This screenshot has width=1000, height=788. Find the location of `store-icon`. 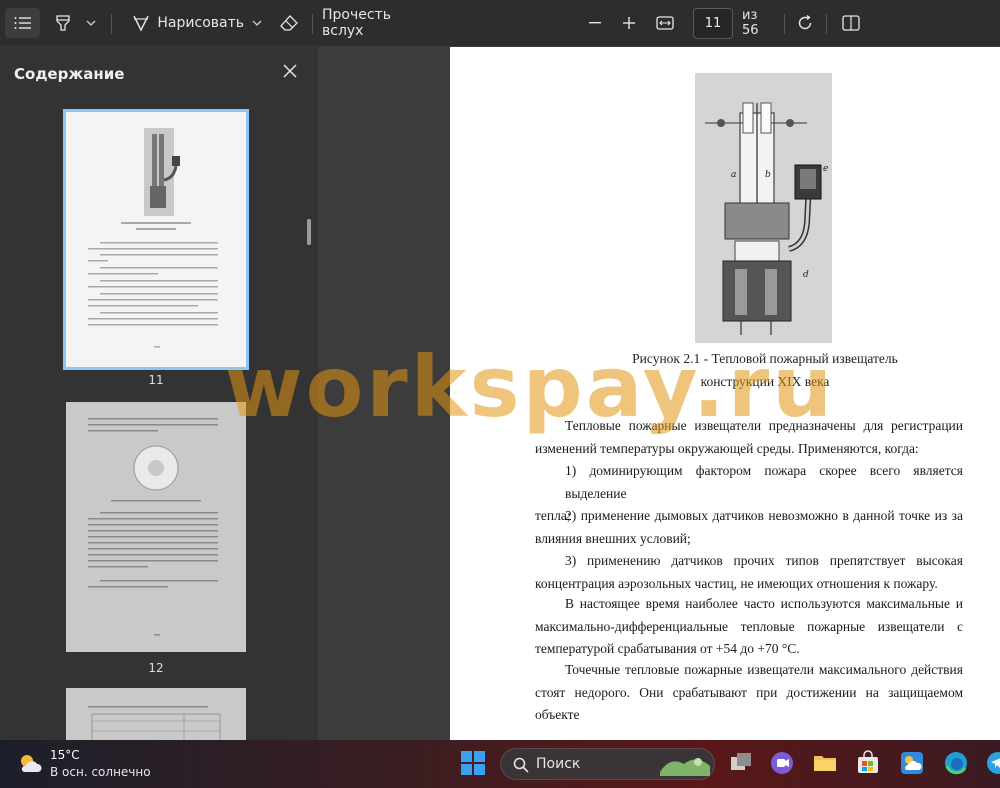

store-icon is located at coordinates (868, 761).